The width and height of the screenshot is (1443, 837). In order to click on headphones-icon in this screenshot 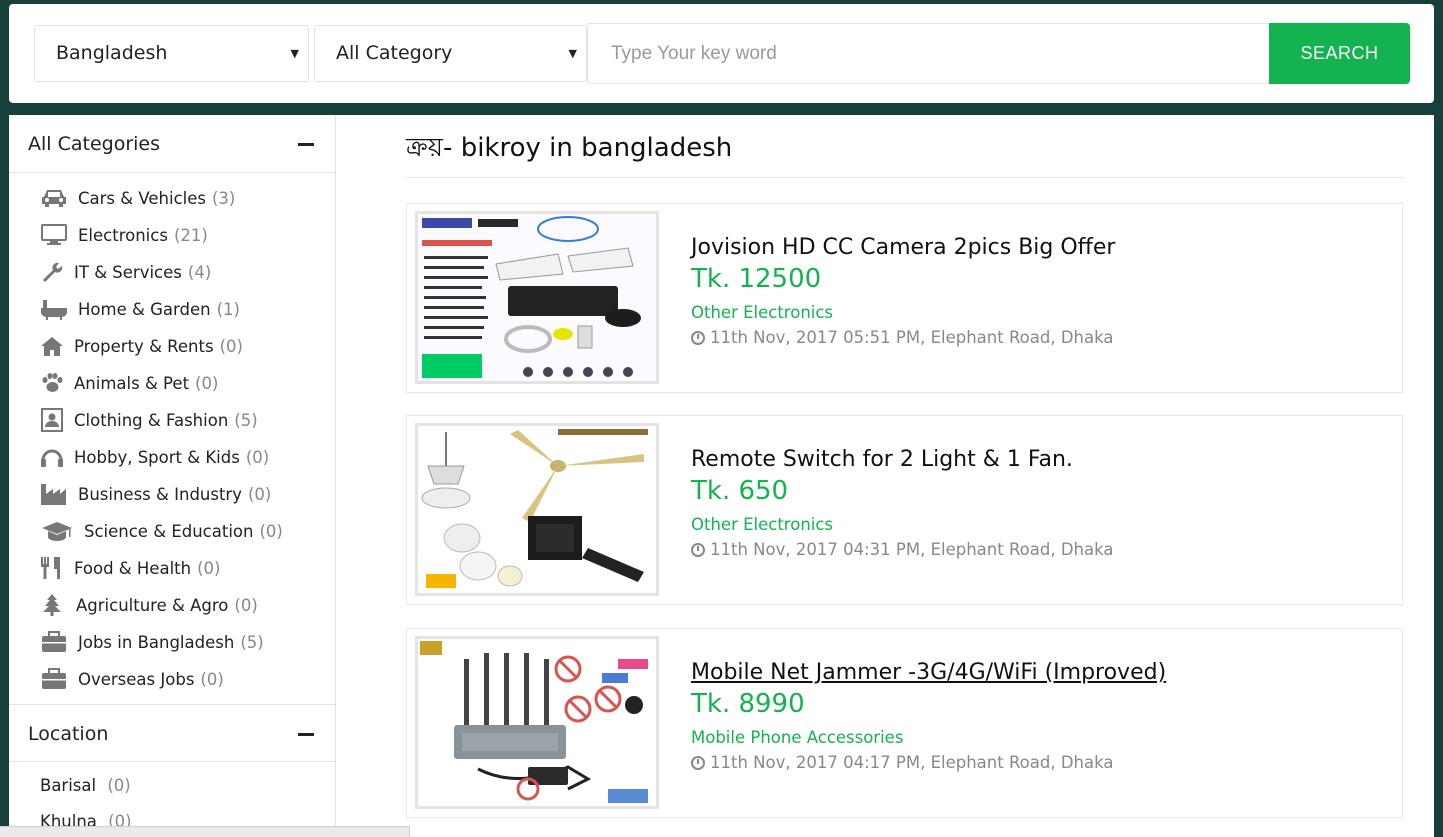, I will do `click(52, 457)`.